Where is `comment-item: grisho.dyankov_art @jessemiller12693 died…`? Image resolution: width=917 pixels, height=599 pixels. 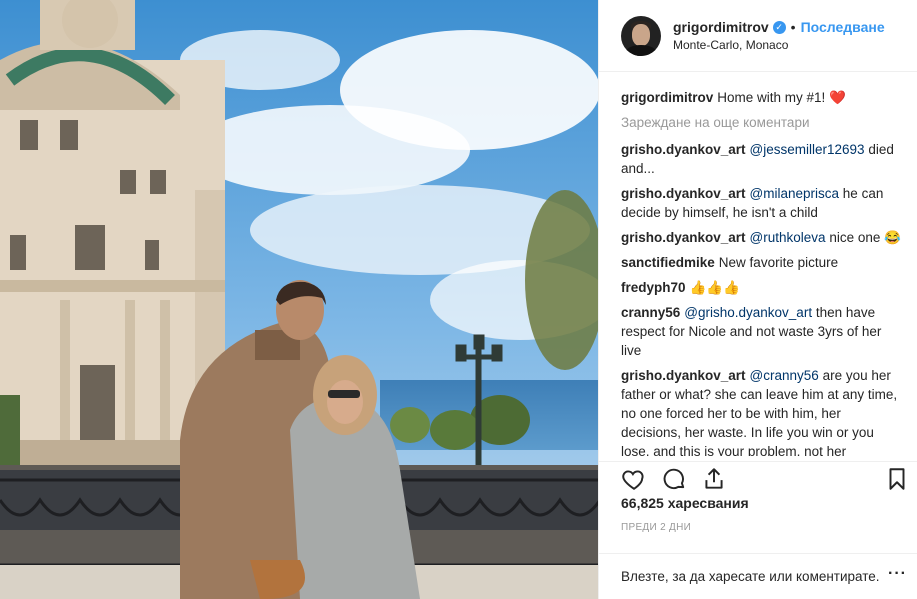 comment-item: grisho.dyankov_art @jessemiller12693 died… is located at coordinates (762, 159).